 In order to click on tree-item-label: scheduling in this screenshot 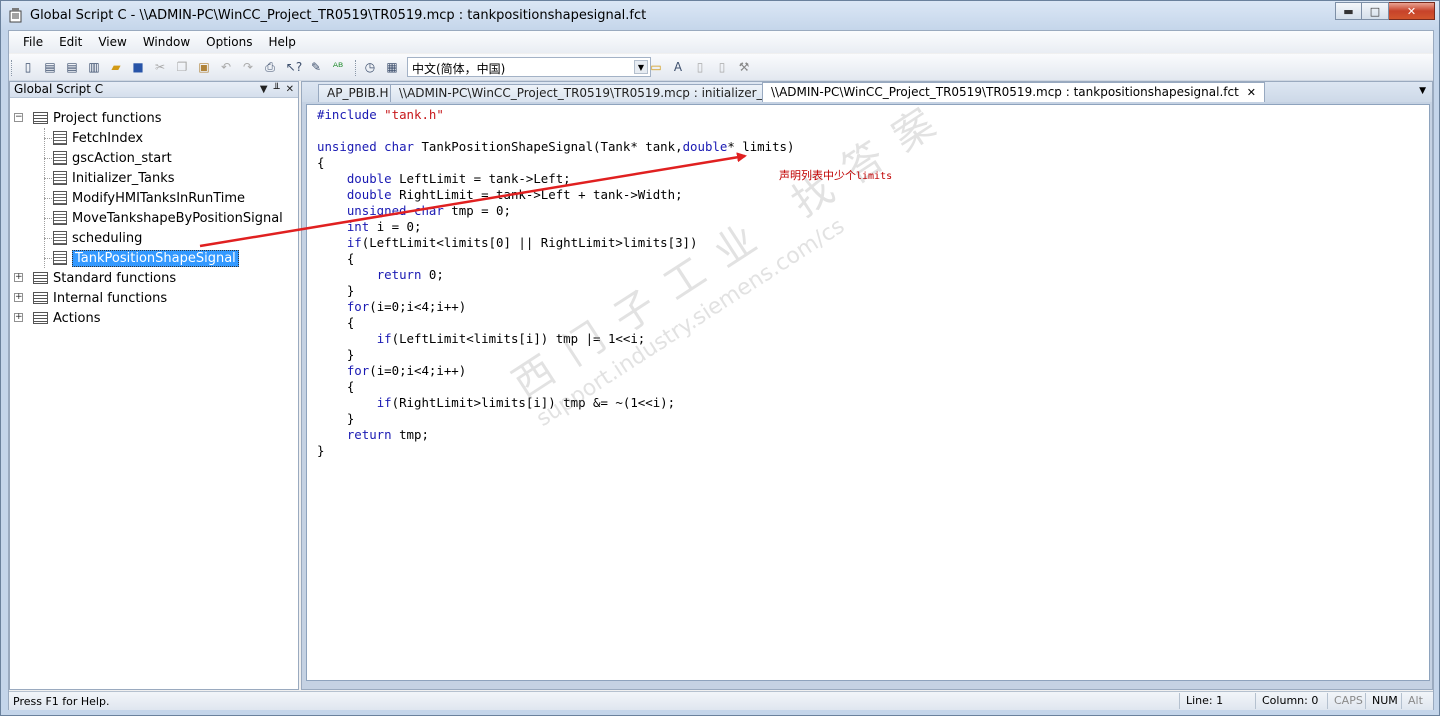, I will do `click(107, 238)`.